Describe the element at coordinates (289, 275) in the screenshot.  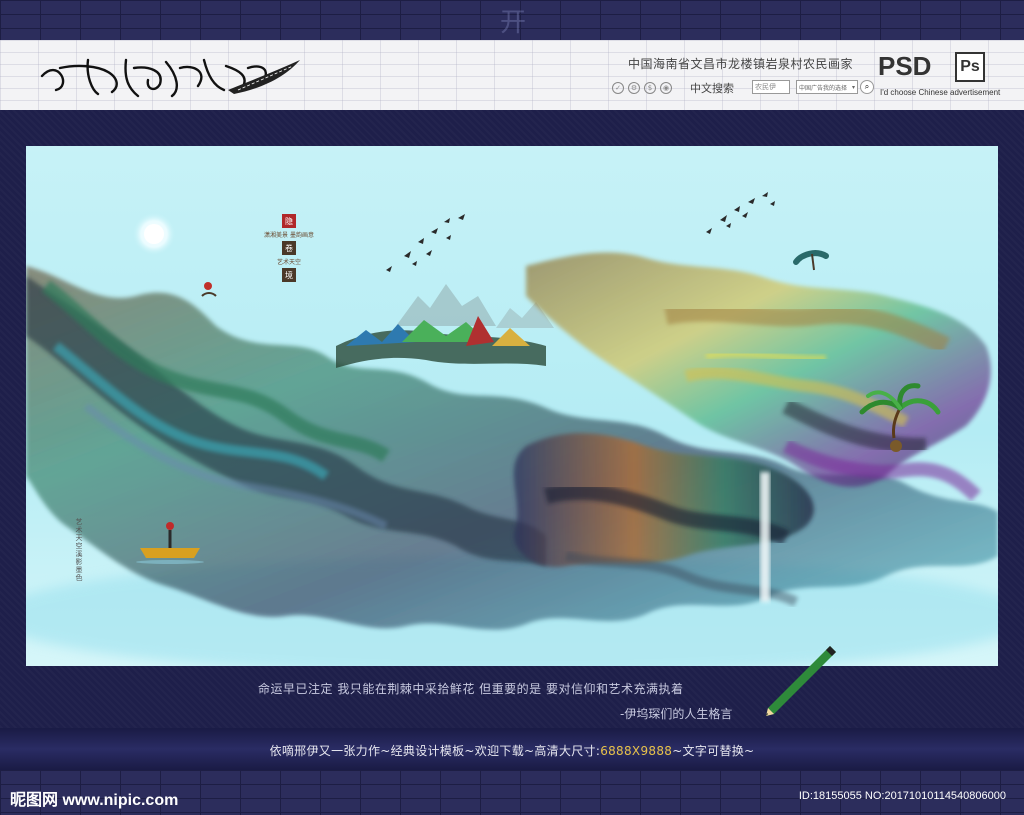
I see `seal-bottom: 境` at that location.